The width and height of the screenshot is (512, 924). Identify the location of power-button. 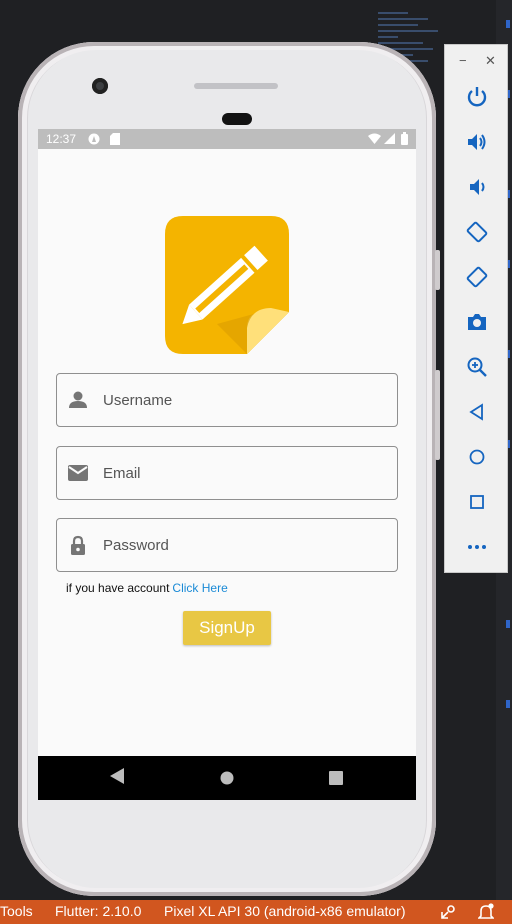
(477, 97).